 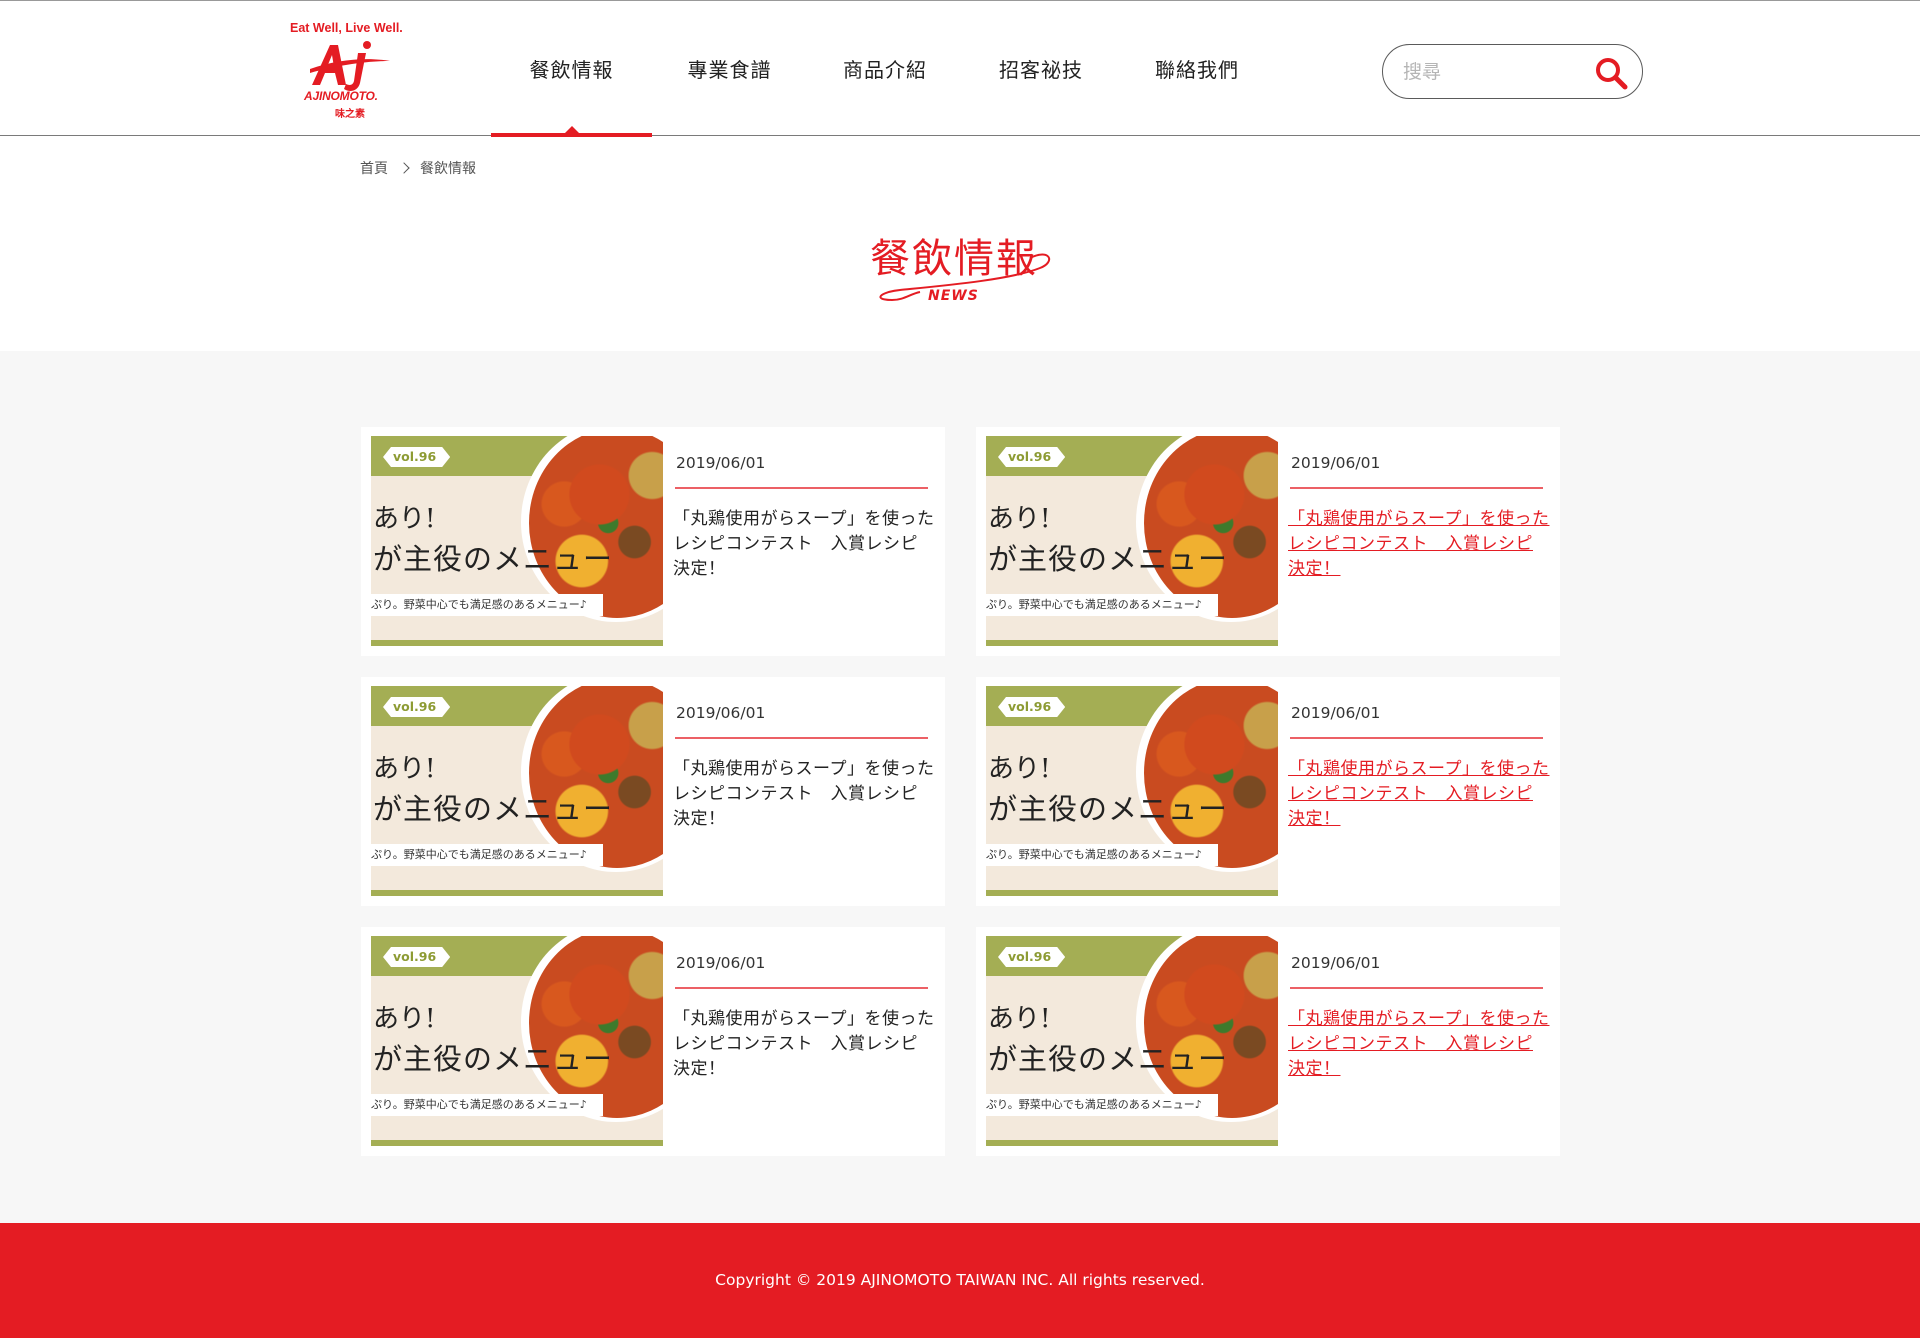 I want to click on ajinomoto-logo: Eat Well, Live Well. AJINOMOTO. 味之素, so click(x=350, y=71).